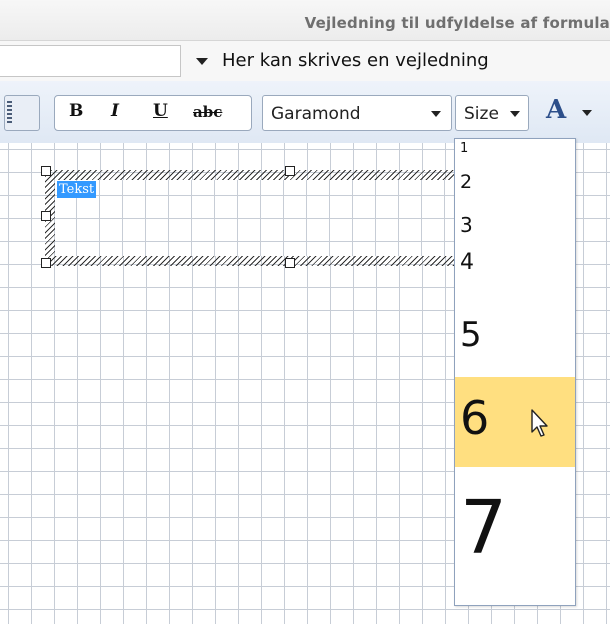 The height and width of the screenshot is (624, 610). What do you see at coordinates (481, 114) in the screenshot?
I see `font-size-value: Size` at bounding box center [481, 114].